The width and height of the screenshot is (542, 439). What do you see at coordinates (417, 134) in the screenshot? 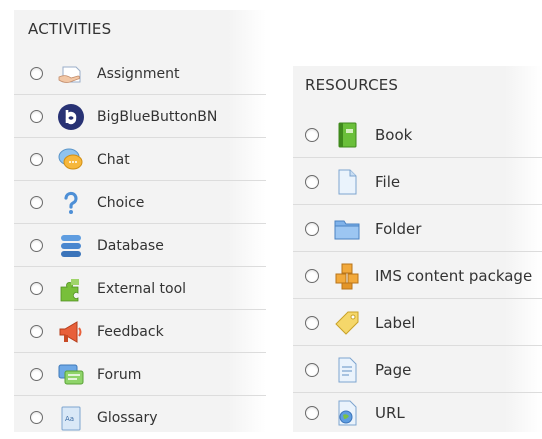
I see `resource-item-book: Book` at bounding box center [417, 134].